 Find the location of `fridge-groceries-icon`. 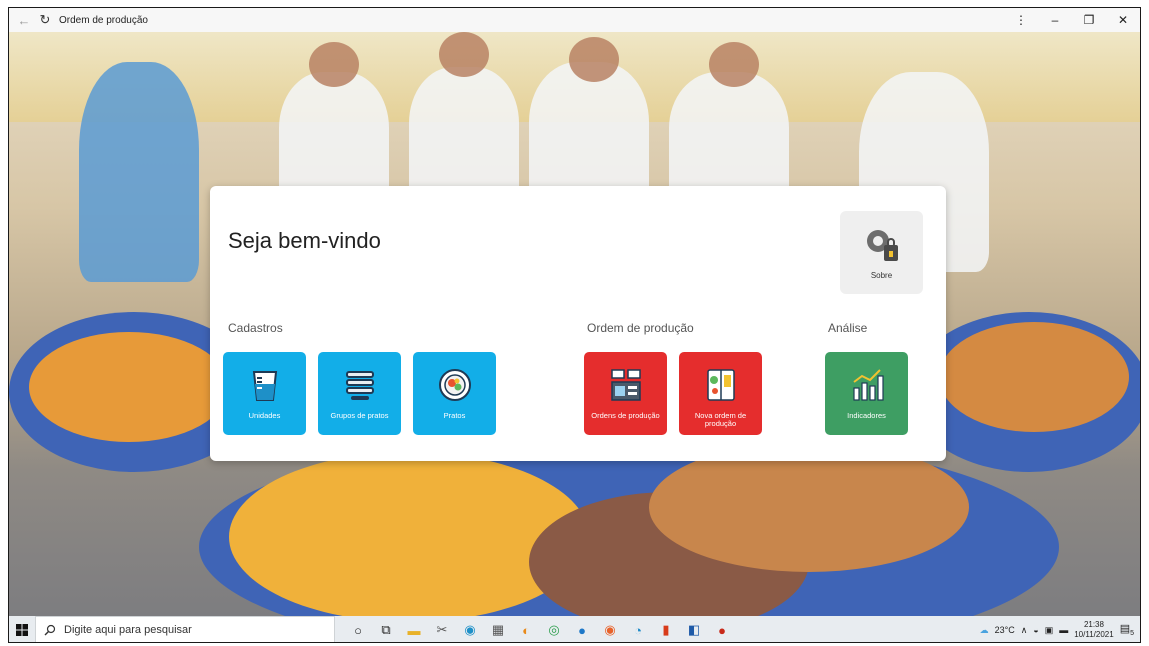

fridge-groceries-icon is located at coordinates (721, 385).